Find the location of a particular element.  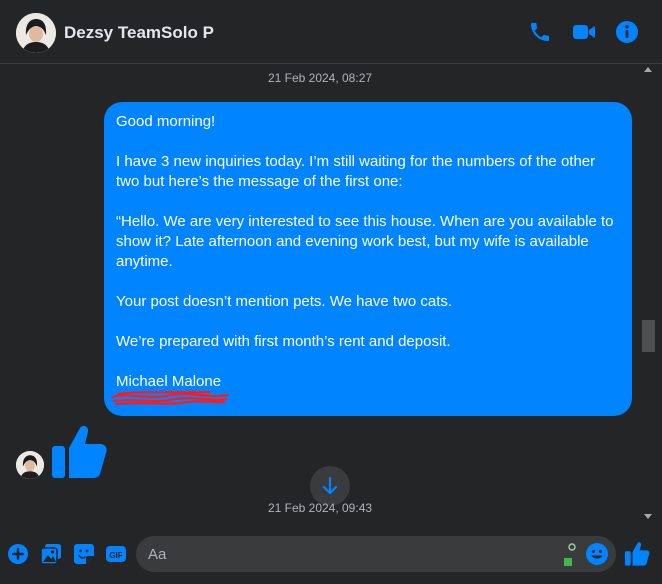

redaction-scribble is located at coordinates (170, 398).